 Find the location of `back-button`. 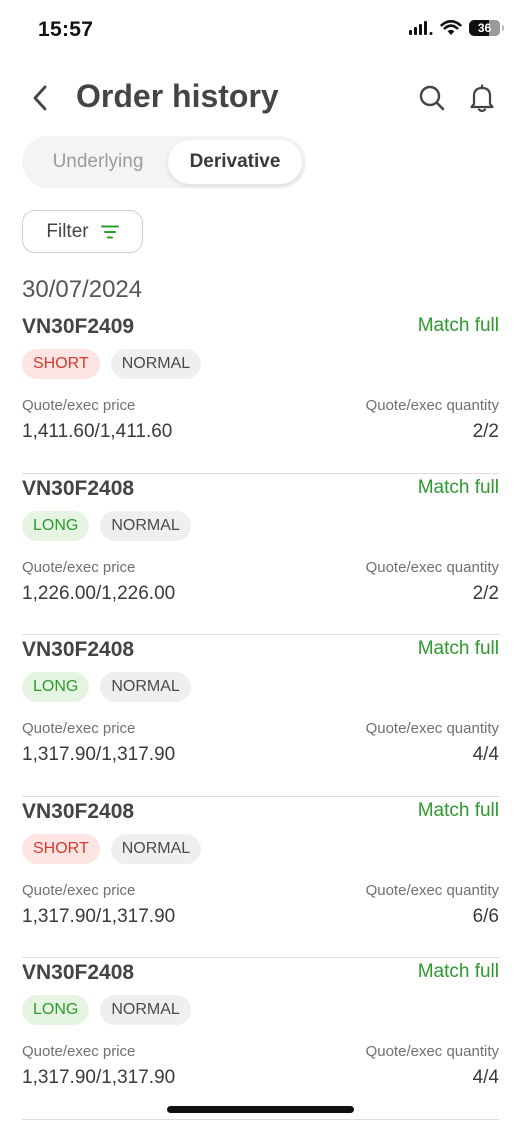

back-button is located at coordinates (40, 98).